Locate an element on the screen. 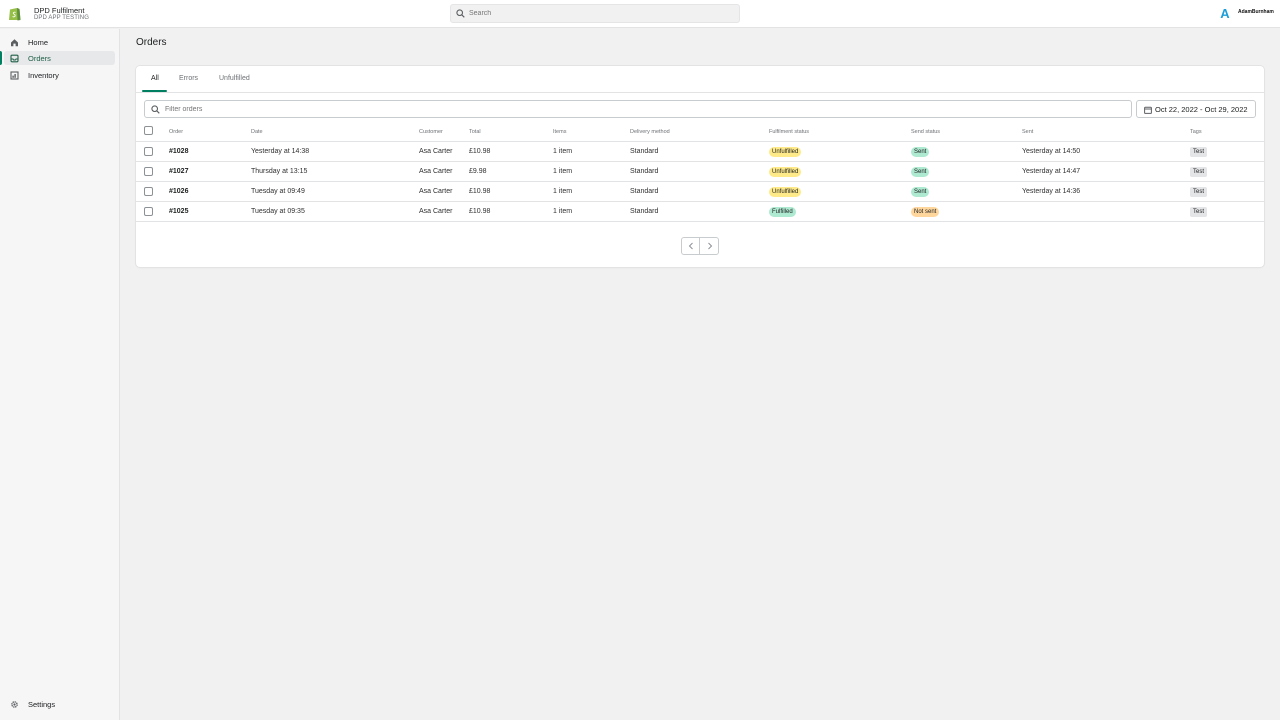 The height and width of the screenshot is (720, 1280). sidebar-item-label: Settings is located at coordinates (42, 704).